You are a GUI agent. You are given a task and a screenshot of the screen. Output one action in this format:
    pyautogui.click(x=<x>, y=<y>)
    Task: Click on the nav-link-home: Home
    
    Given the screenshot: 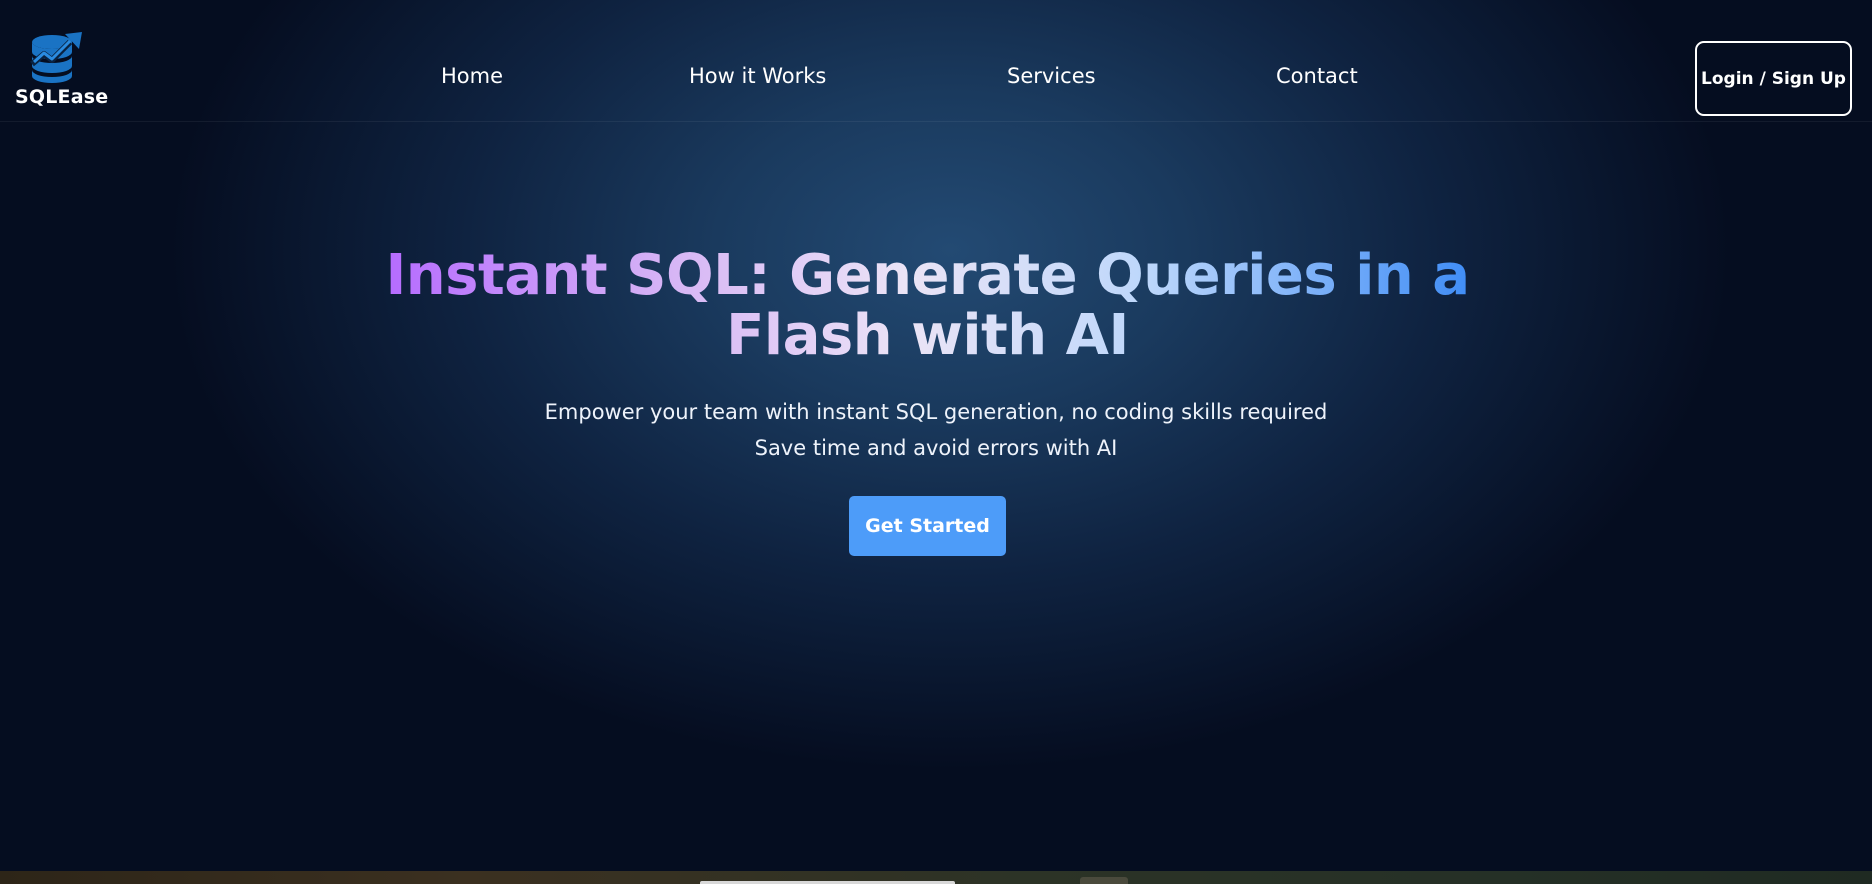 What is the action you would take?
    pyautogui.click(x=472, y=76)
    